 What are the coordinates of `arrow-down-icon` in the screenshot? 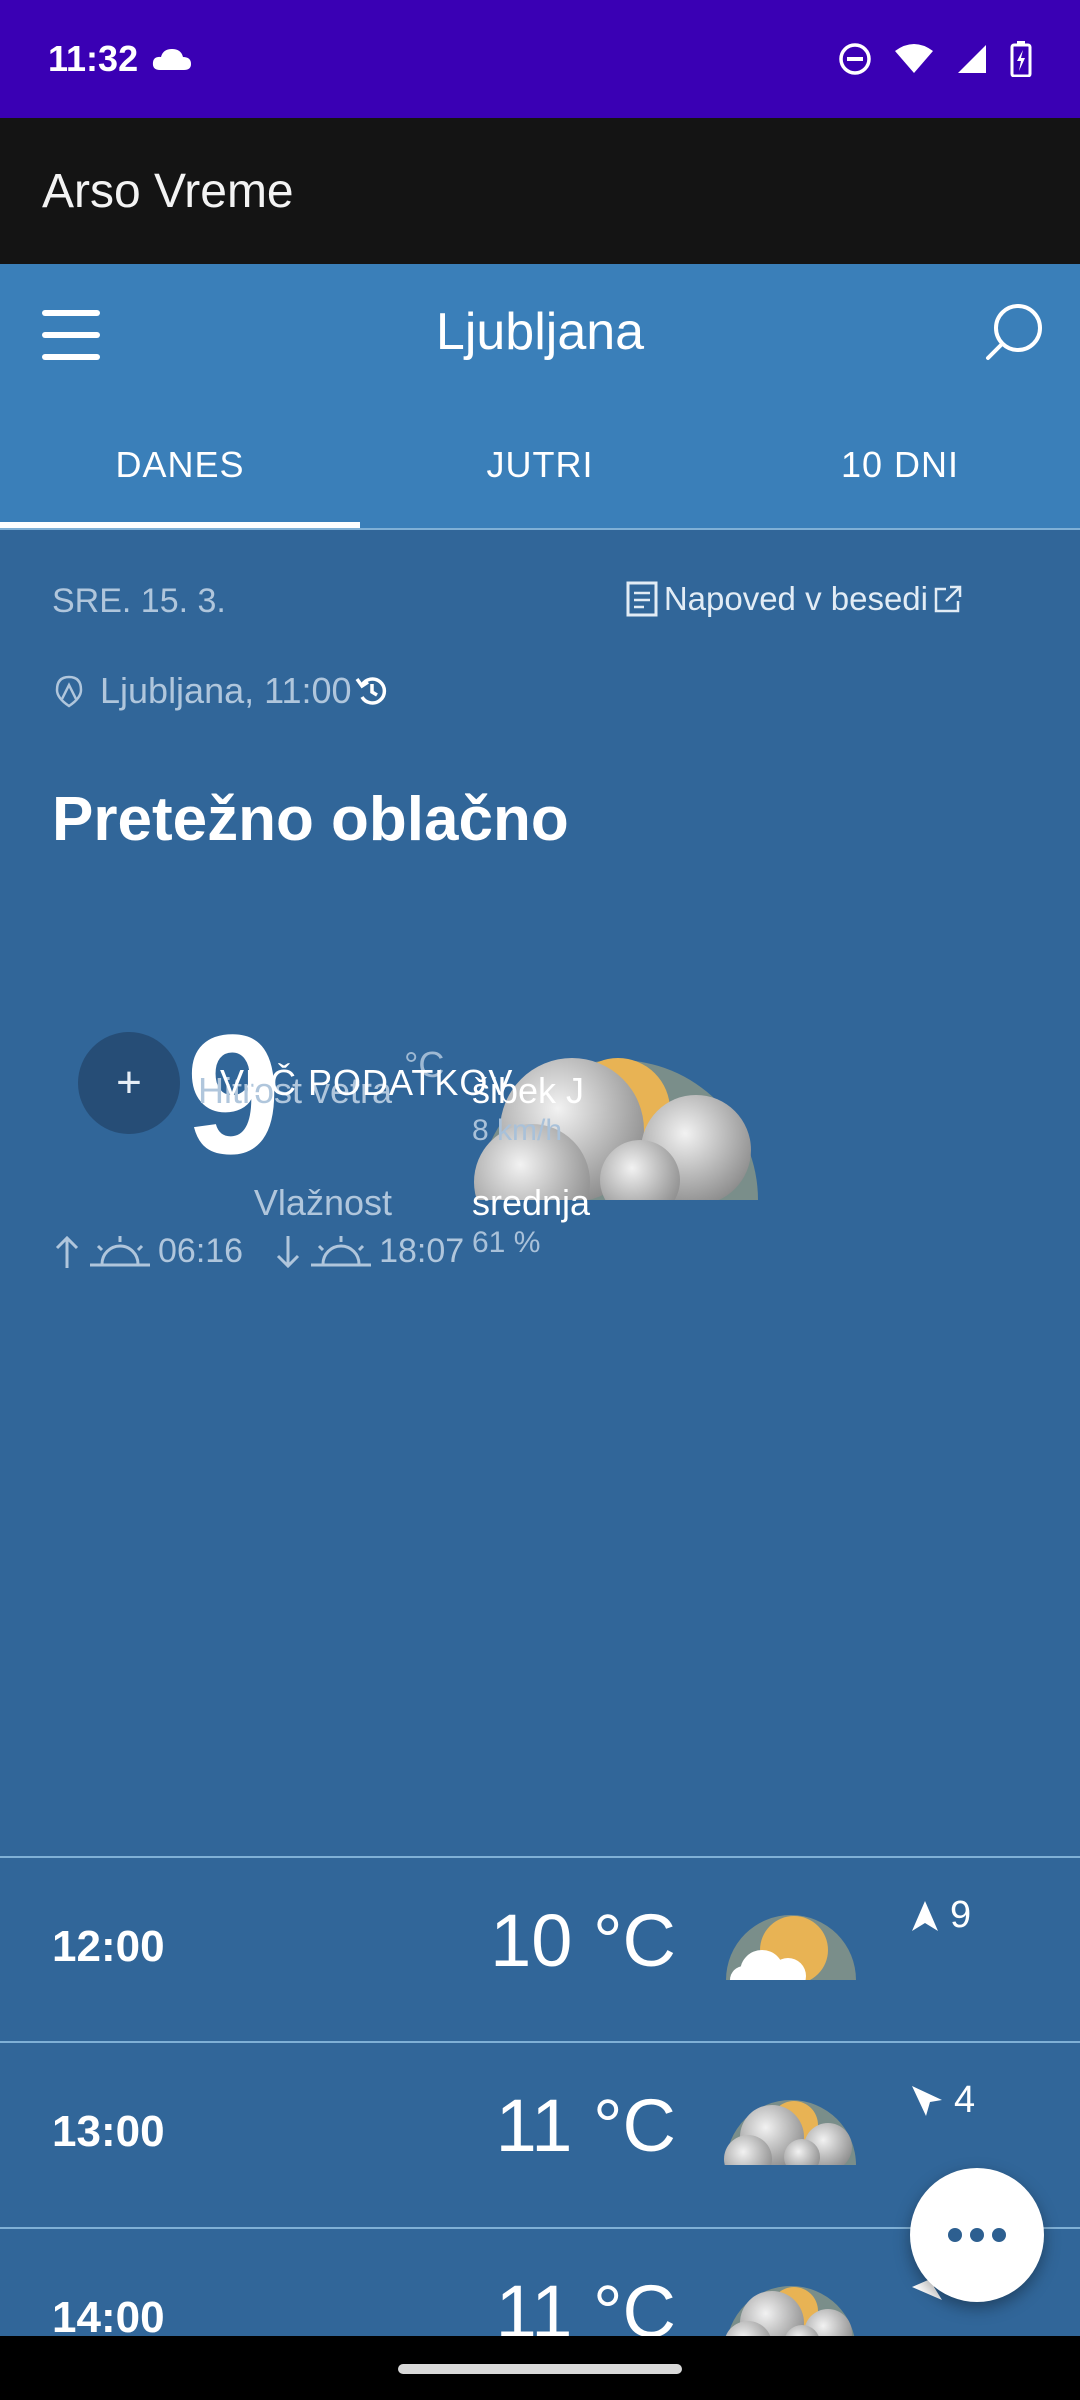 It's located at (288, 1251).